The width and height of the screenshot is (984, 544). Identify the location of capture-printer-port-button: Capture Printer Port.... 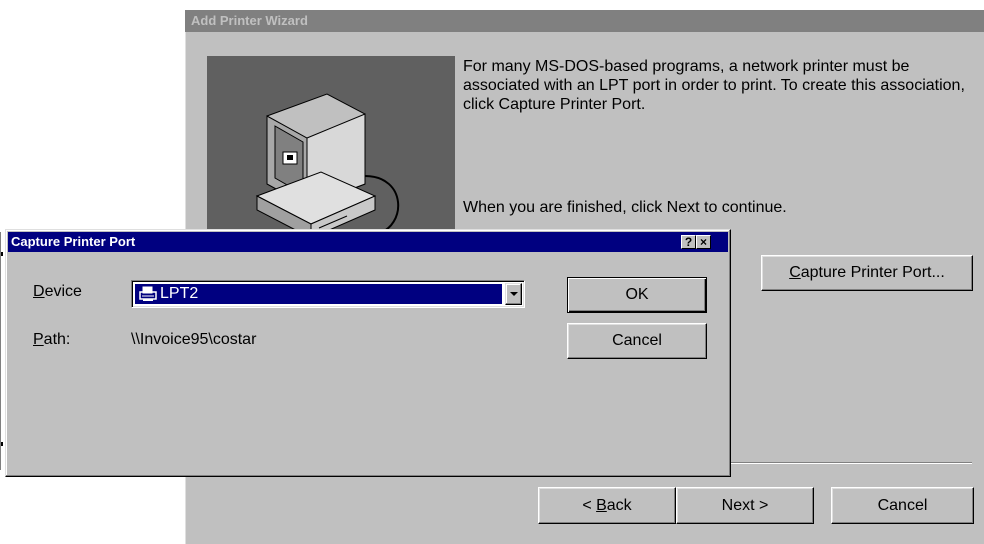
(867, 273).